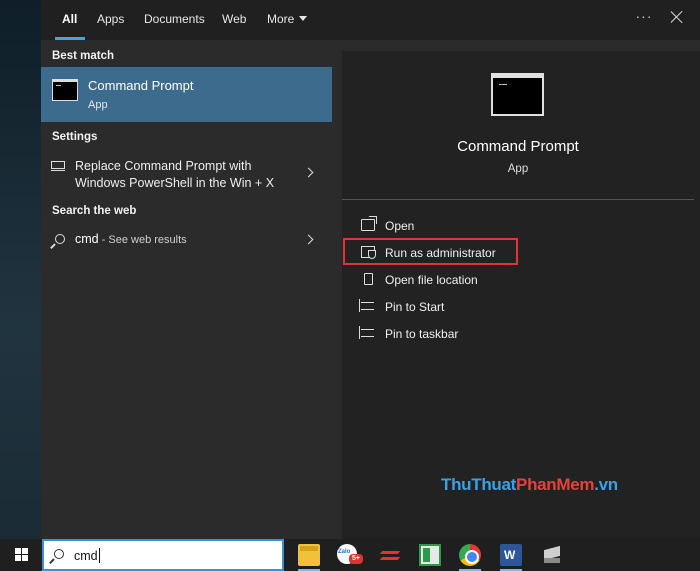 Image resolution: width=700 pixels, height=571 pixels. Describe the element at coordinates (644, 18) in the screenshot. I see `ellipsis-icon: ···` at that location.